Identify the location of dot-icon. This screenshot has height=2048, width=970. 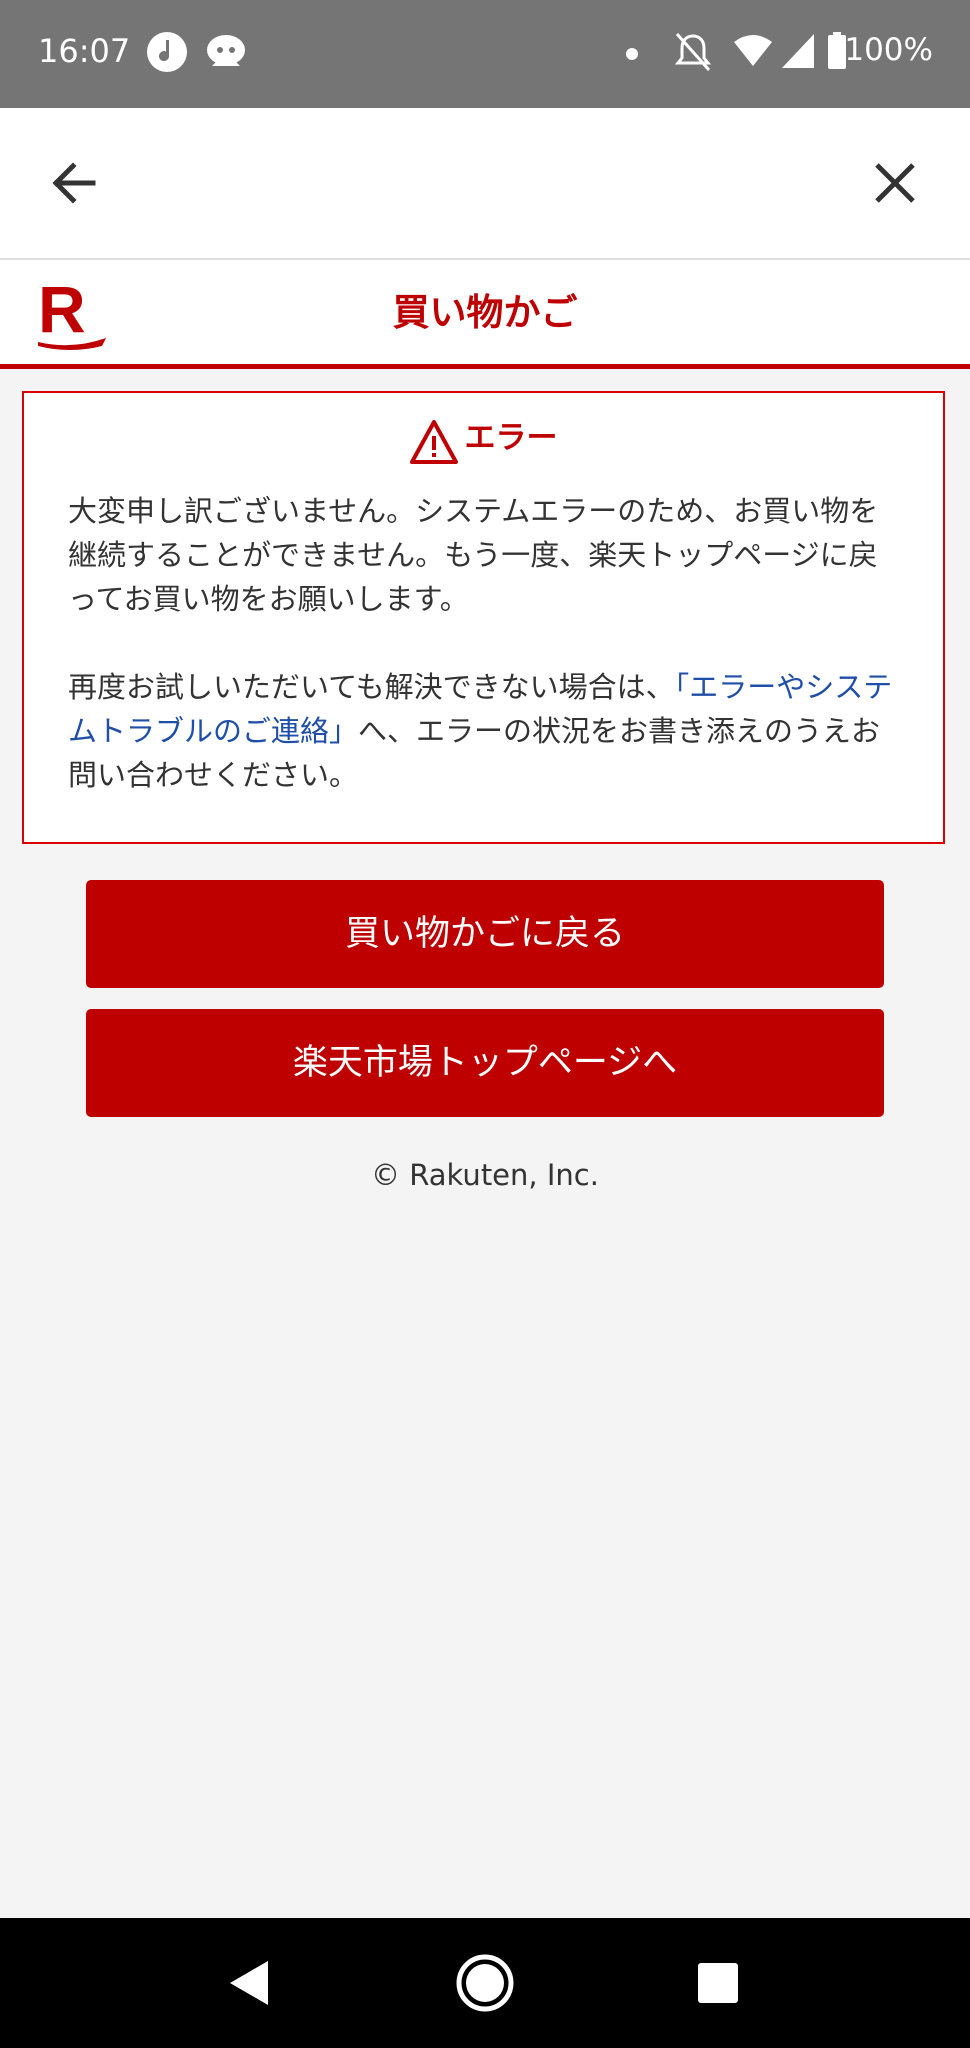
(632, 54).